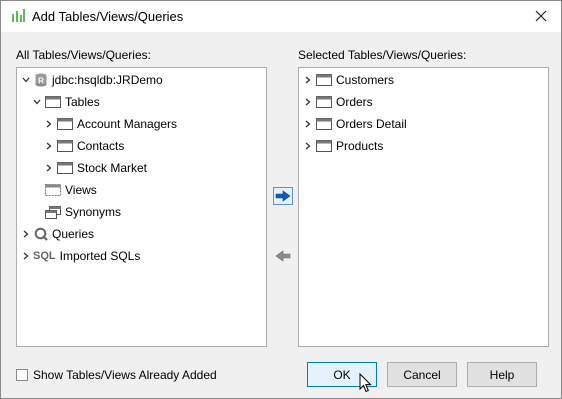  I want to click on cancel-button: Cancel, so click(422, 374).